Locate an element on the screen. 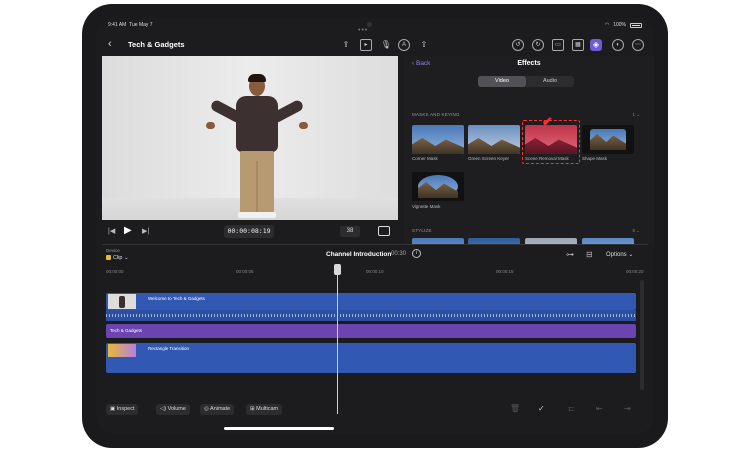 The image size is (750, 450). device-label: Device is located at coordinates (113, 250).